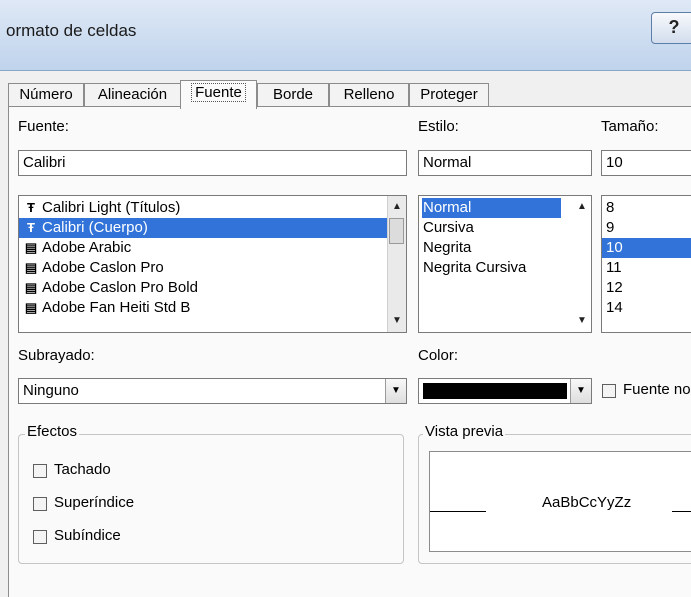  What do you see at coordinates (609, 391) in the screenshot?
I see `normal-font-checkbox` at bounding box center [609, 391].